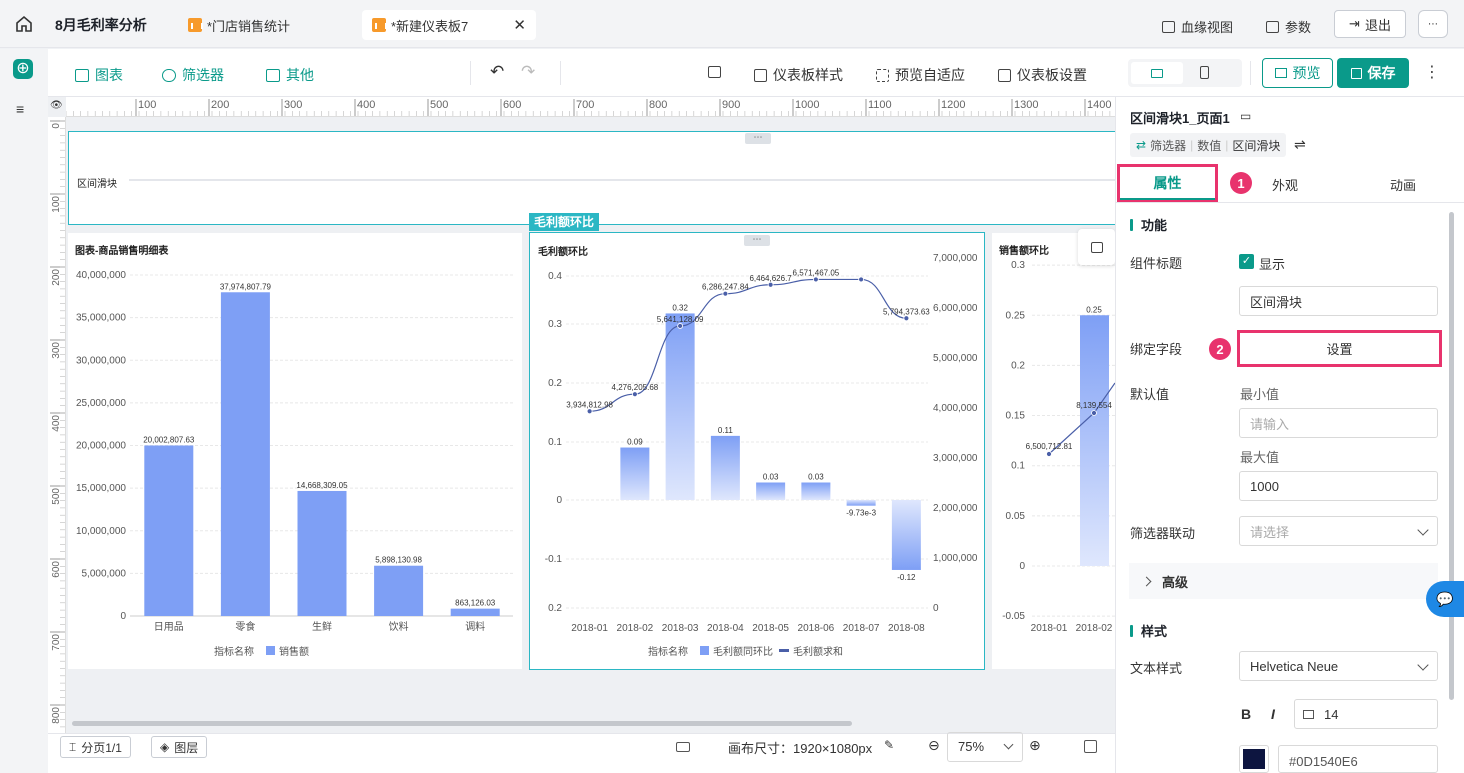 The height and width of the screenshot is (773, 1464). What do you see at coordinates (519, 25) in the screenshot?
I see `close-icon: ✕` at bounding box center [519, 25].